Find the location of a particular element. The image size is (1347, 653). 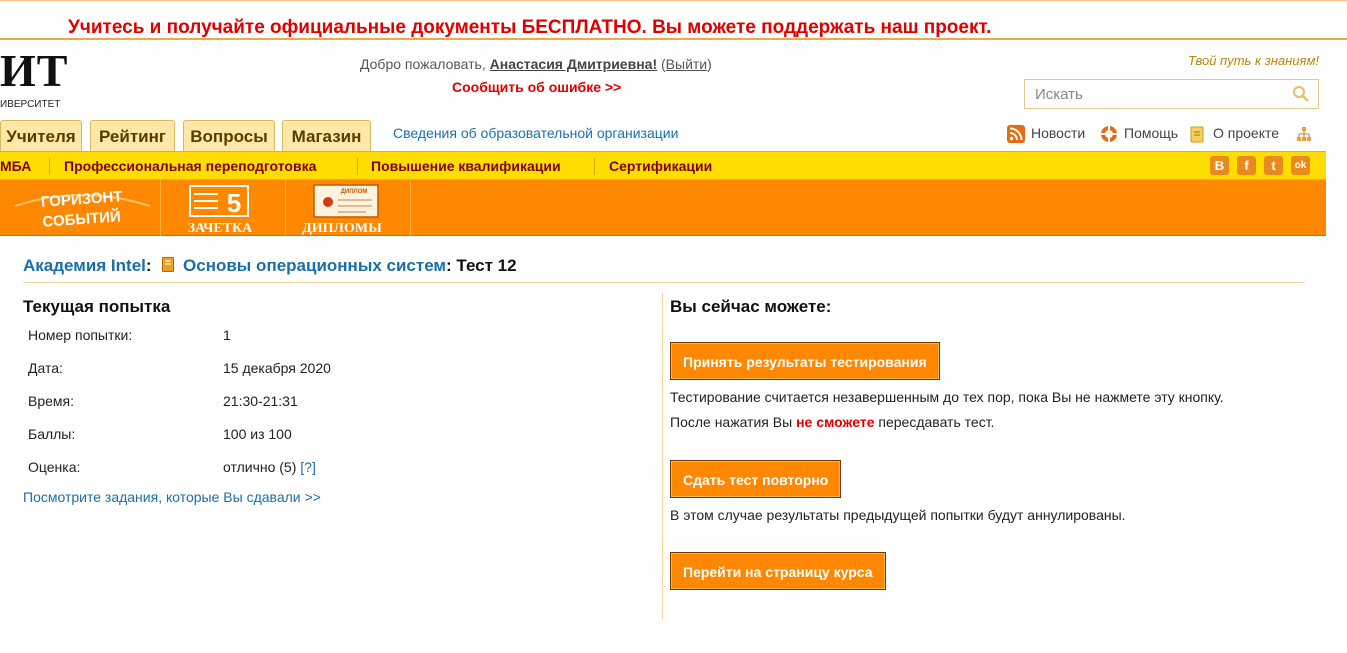

top-border is located at coordinates (673, 0).